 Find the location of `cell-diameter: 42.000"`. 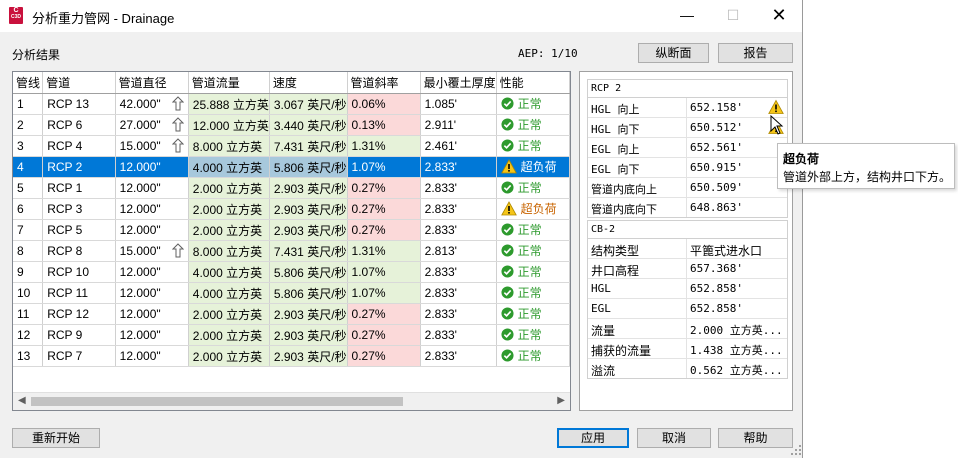

cell-diameter: 42.000" is located at coordinates (152, 104).